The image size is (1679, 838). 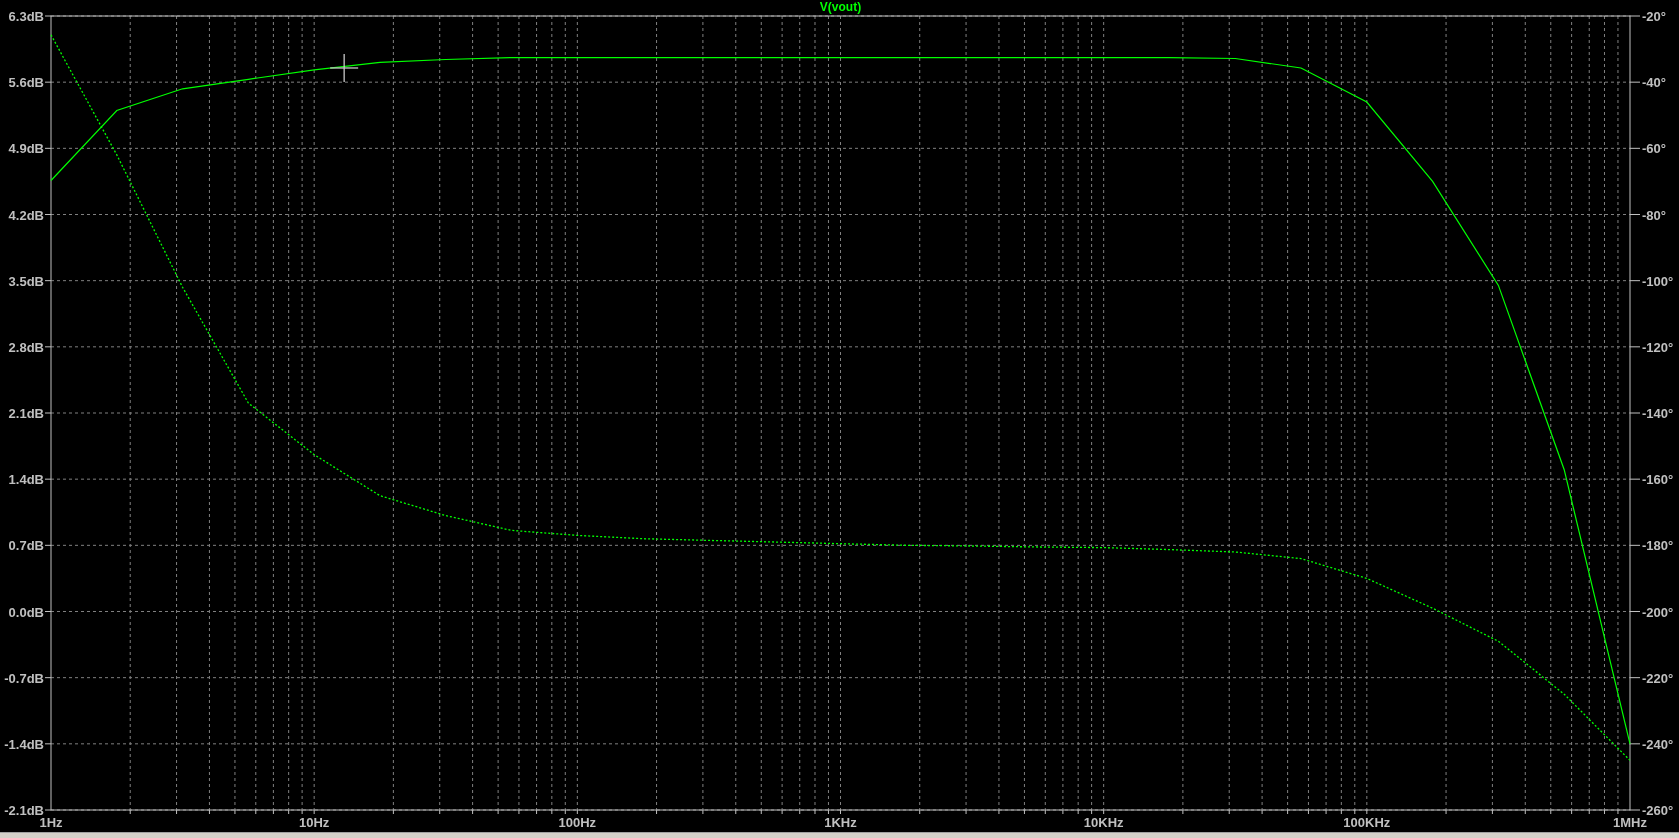 What do you see at coordinates (1658, 744) in the screenshot?
I see `axis-tick-label: -240°` at bounding box center [1658, 744].